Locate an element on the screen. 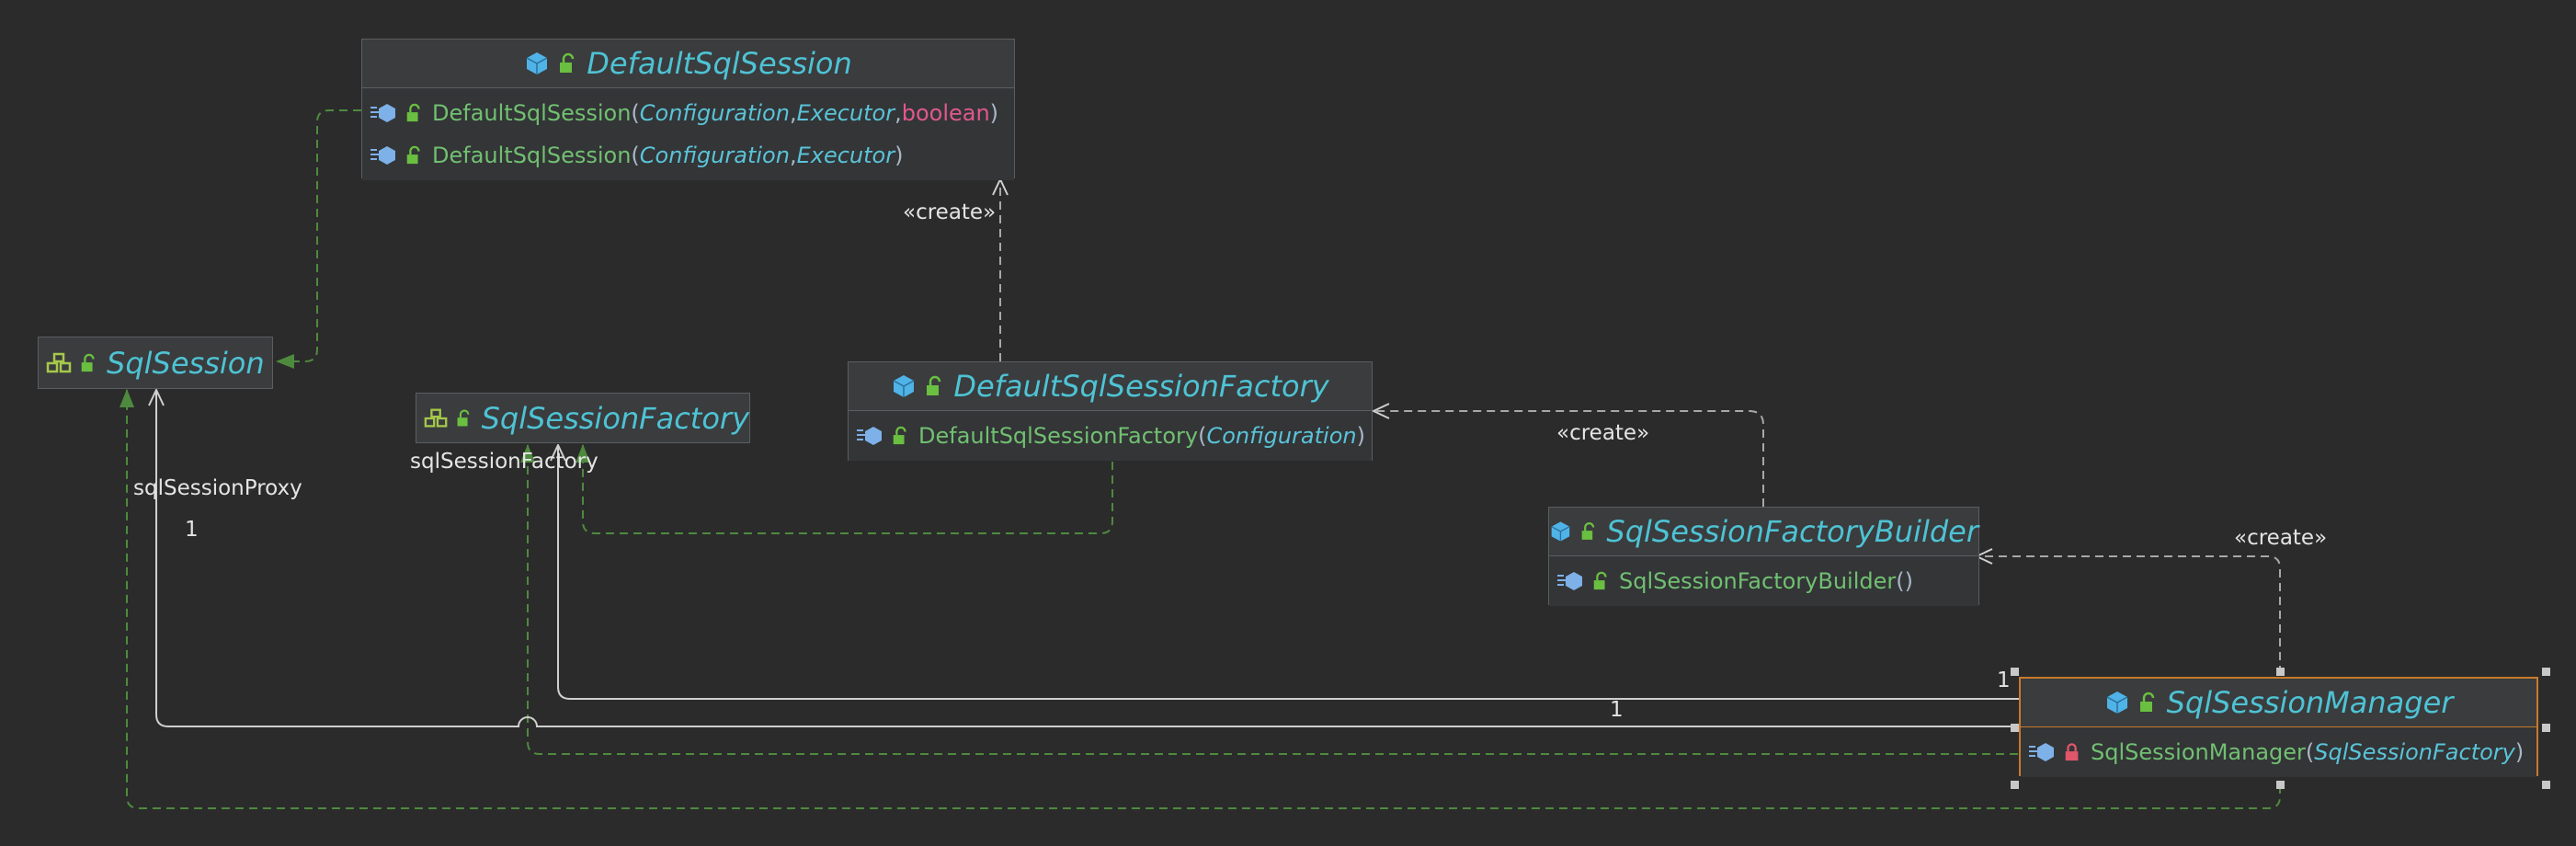 This screenshot has width=2576, height=846. member-list: DefaultSqlSessionFactory(Configuration) is located at coordinates (1110, 436).